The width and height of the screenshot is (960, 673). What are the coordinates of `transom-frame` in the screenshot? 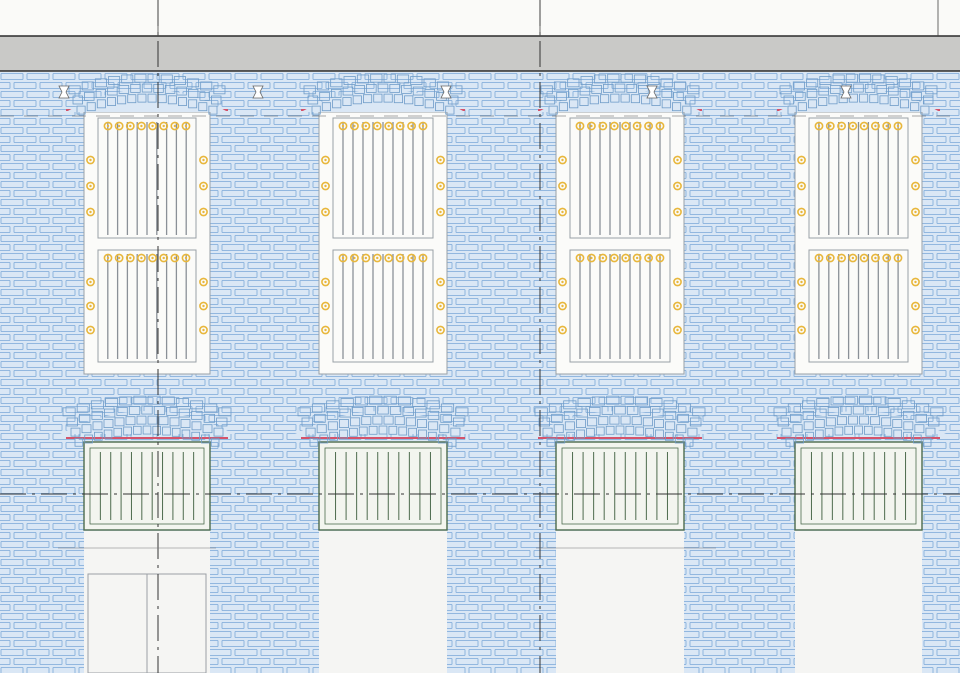 It's located at (383, 486).